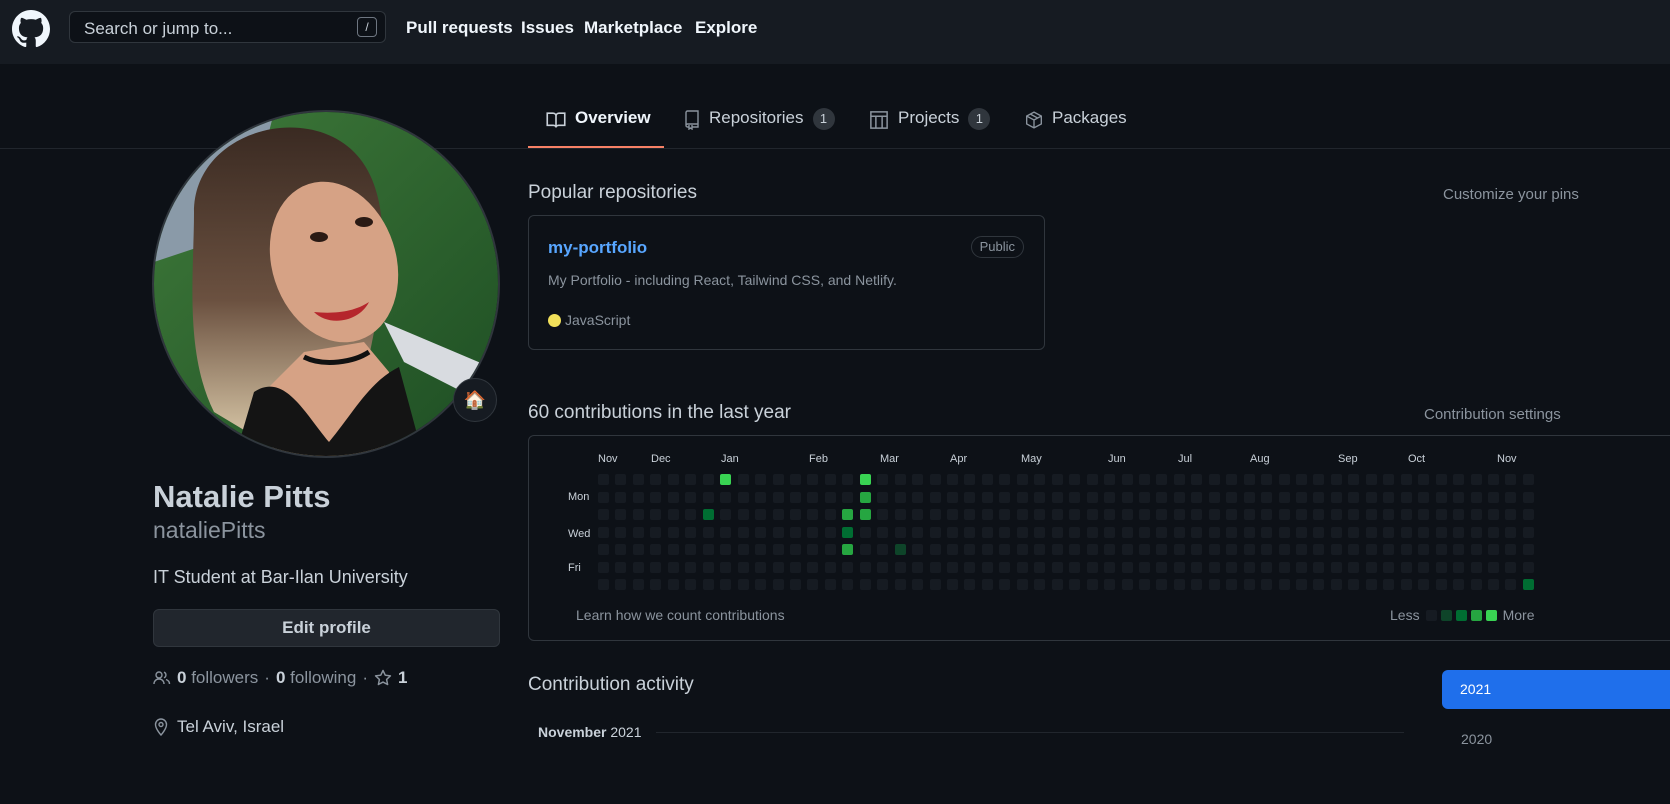  What do you see at coordinates (459, 28) in the screenshot?
I see `nav-pull-requests: Pull requests` at bounding box center [459, 28].